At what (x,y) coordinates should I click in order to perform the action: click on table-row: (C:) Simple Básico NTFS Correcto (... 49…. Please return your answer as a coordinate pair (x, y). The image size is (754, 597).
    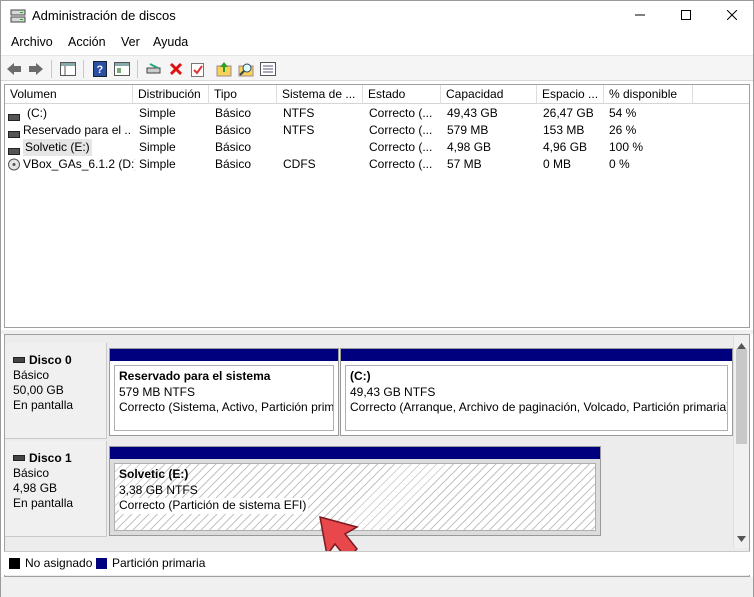
    Looking at the image, I should click on (377, 113).